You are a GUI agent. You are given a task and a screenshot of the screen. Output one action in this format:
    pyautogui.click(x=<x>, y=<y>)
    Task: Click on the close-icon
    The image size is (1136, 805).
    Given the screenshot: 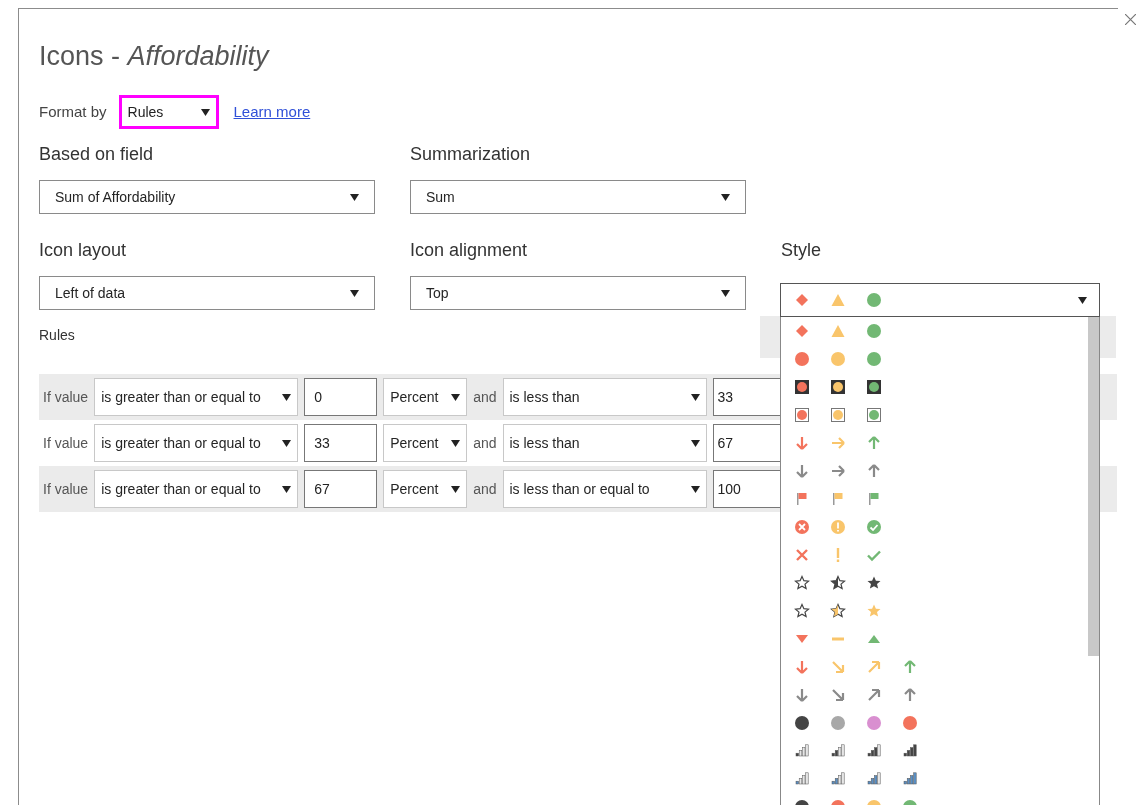 What is the action you would take?
    pyautogui.click(x=1130, y=19)
    